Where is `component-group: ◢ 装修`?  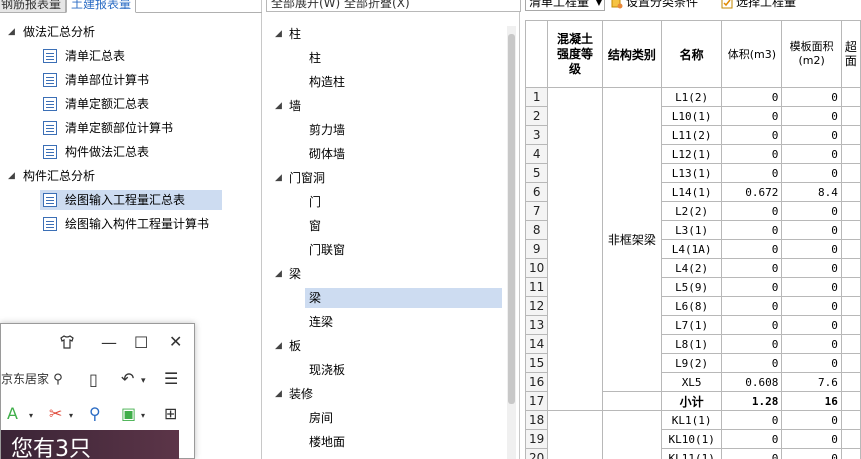 component-group: ◢ 装修 is located at coordinates (294, 394).